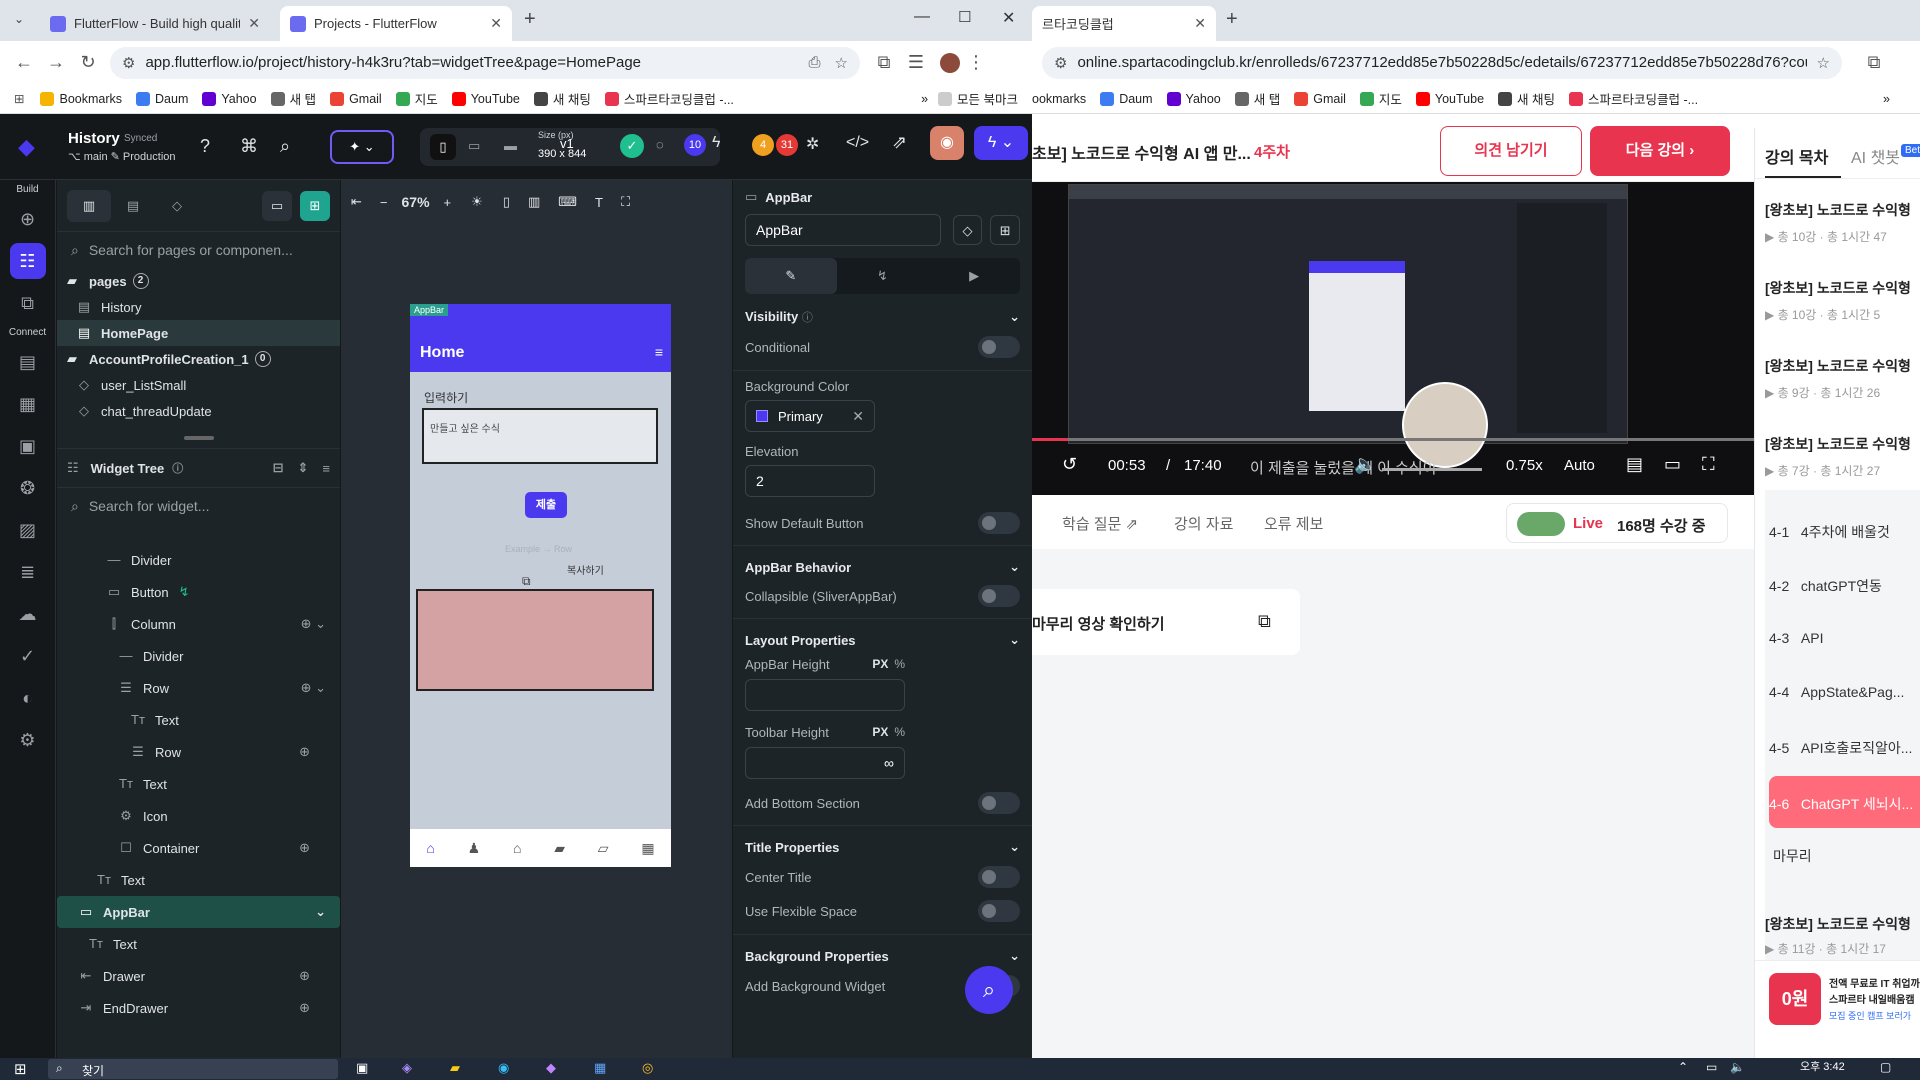 The image size is (1920, 1080). I want to click on chrome-icon: ◎, so click(647, 1068).